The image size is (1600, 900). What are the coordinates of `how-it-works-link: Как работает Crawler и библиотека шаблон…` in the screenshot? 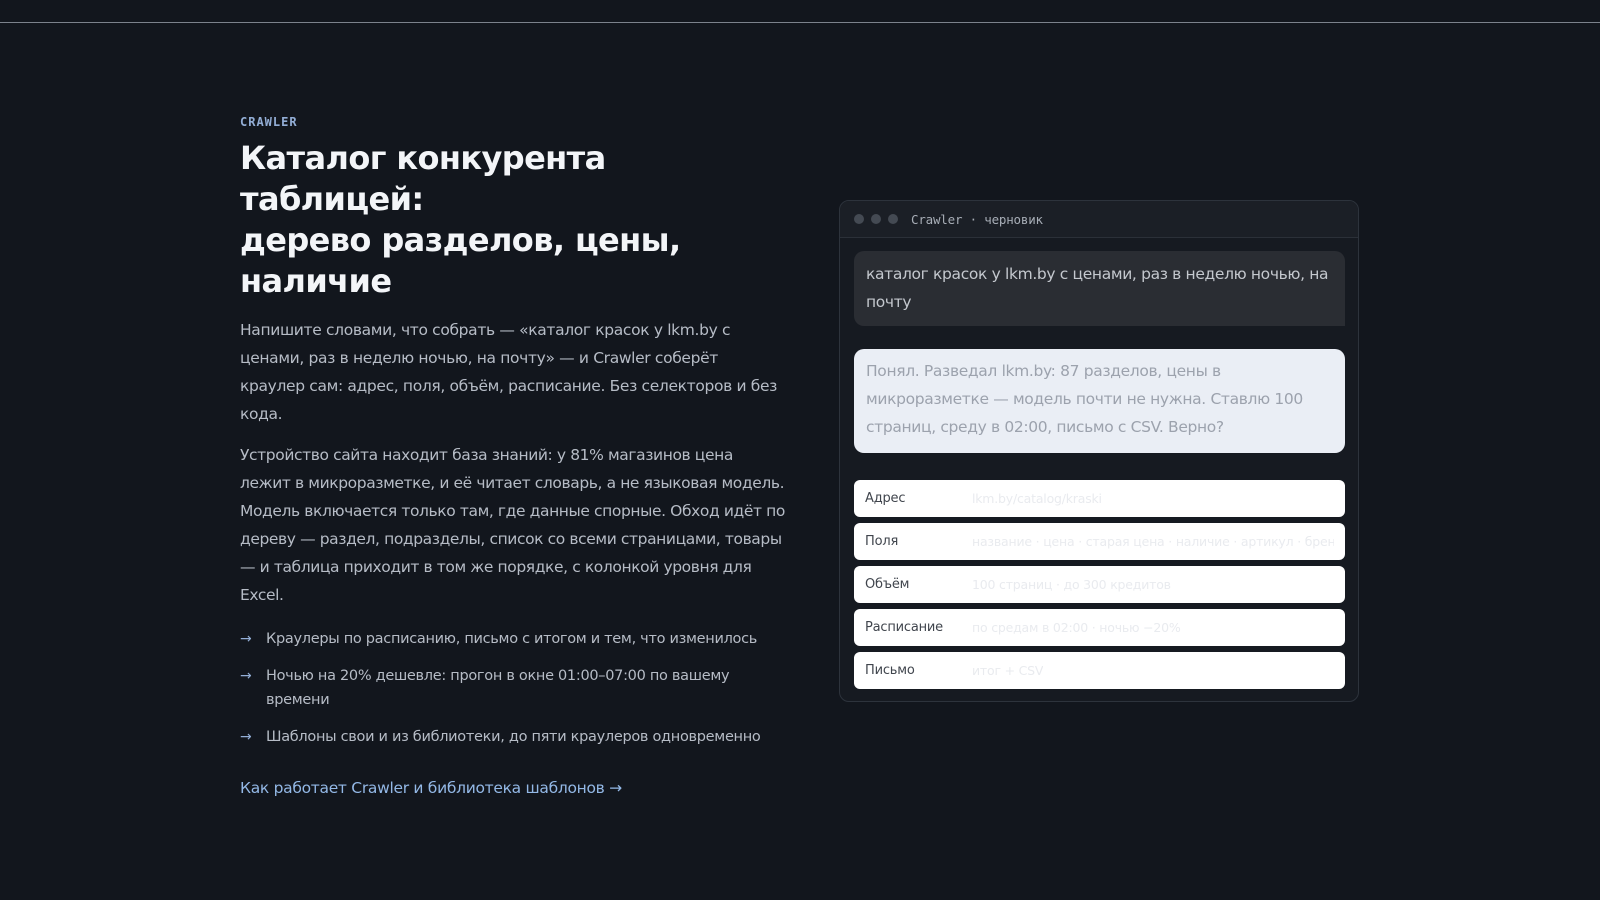 It's located at (431, 788).